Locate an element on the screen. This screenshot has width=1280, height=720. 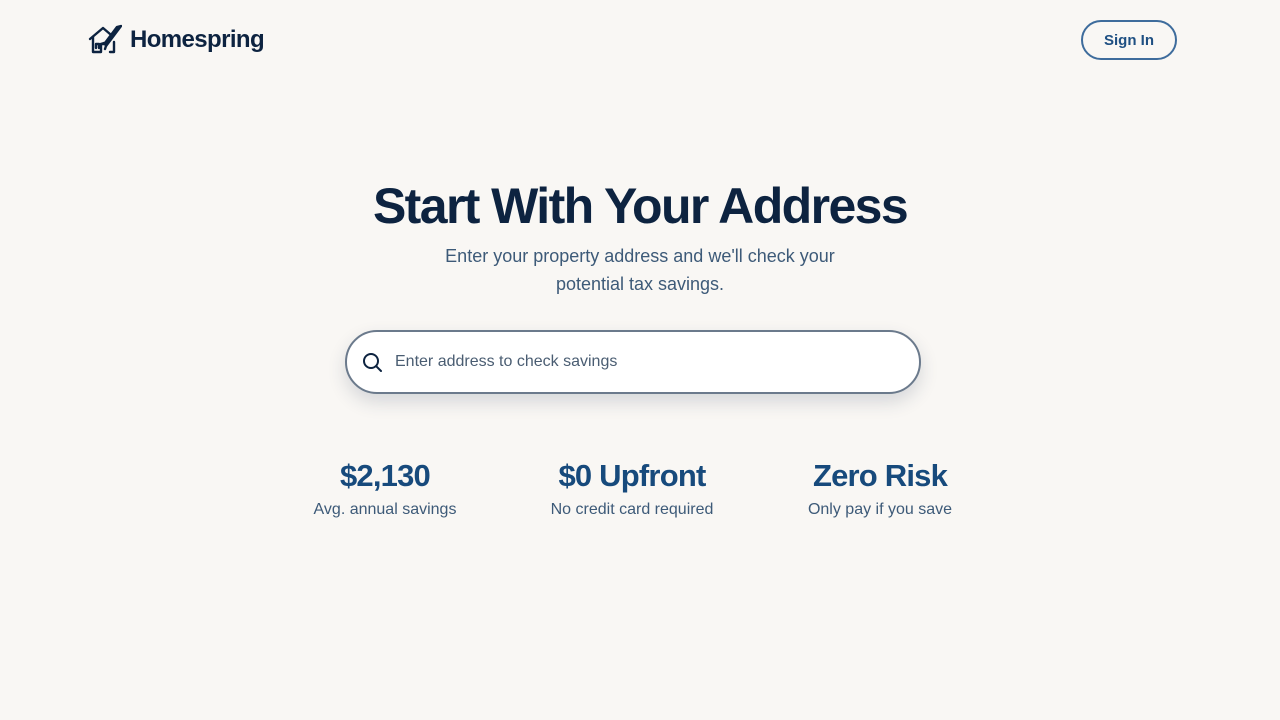
address-search-input is located at coordinates (645, 362).